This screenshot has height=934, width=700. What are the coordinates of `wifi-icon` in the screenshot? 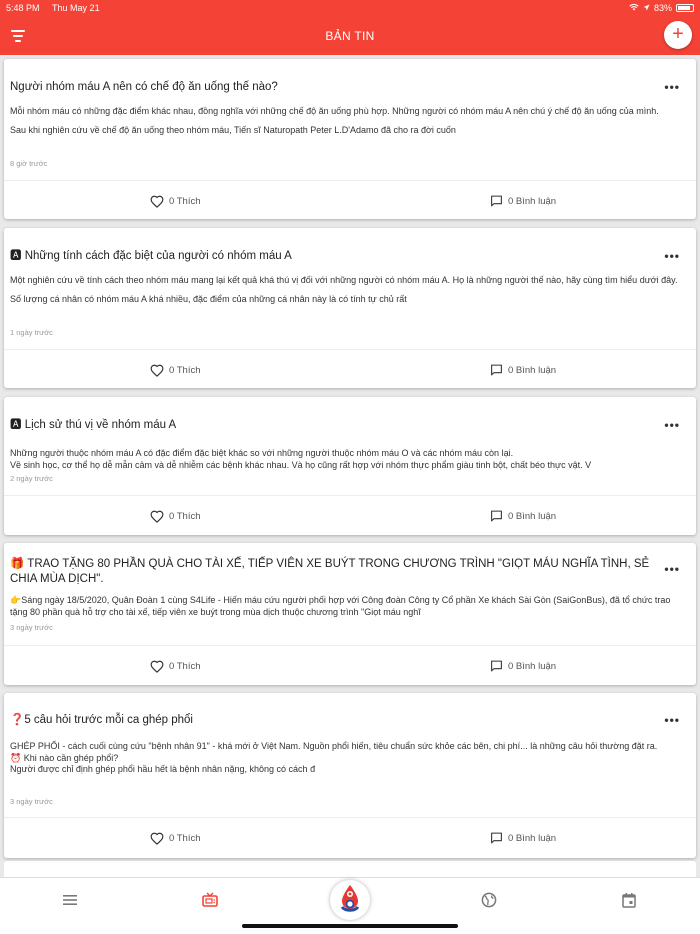 It's located at (634, 8).